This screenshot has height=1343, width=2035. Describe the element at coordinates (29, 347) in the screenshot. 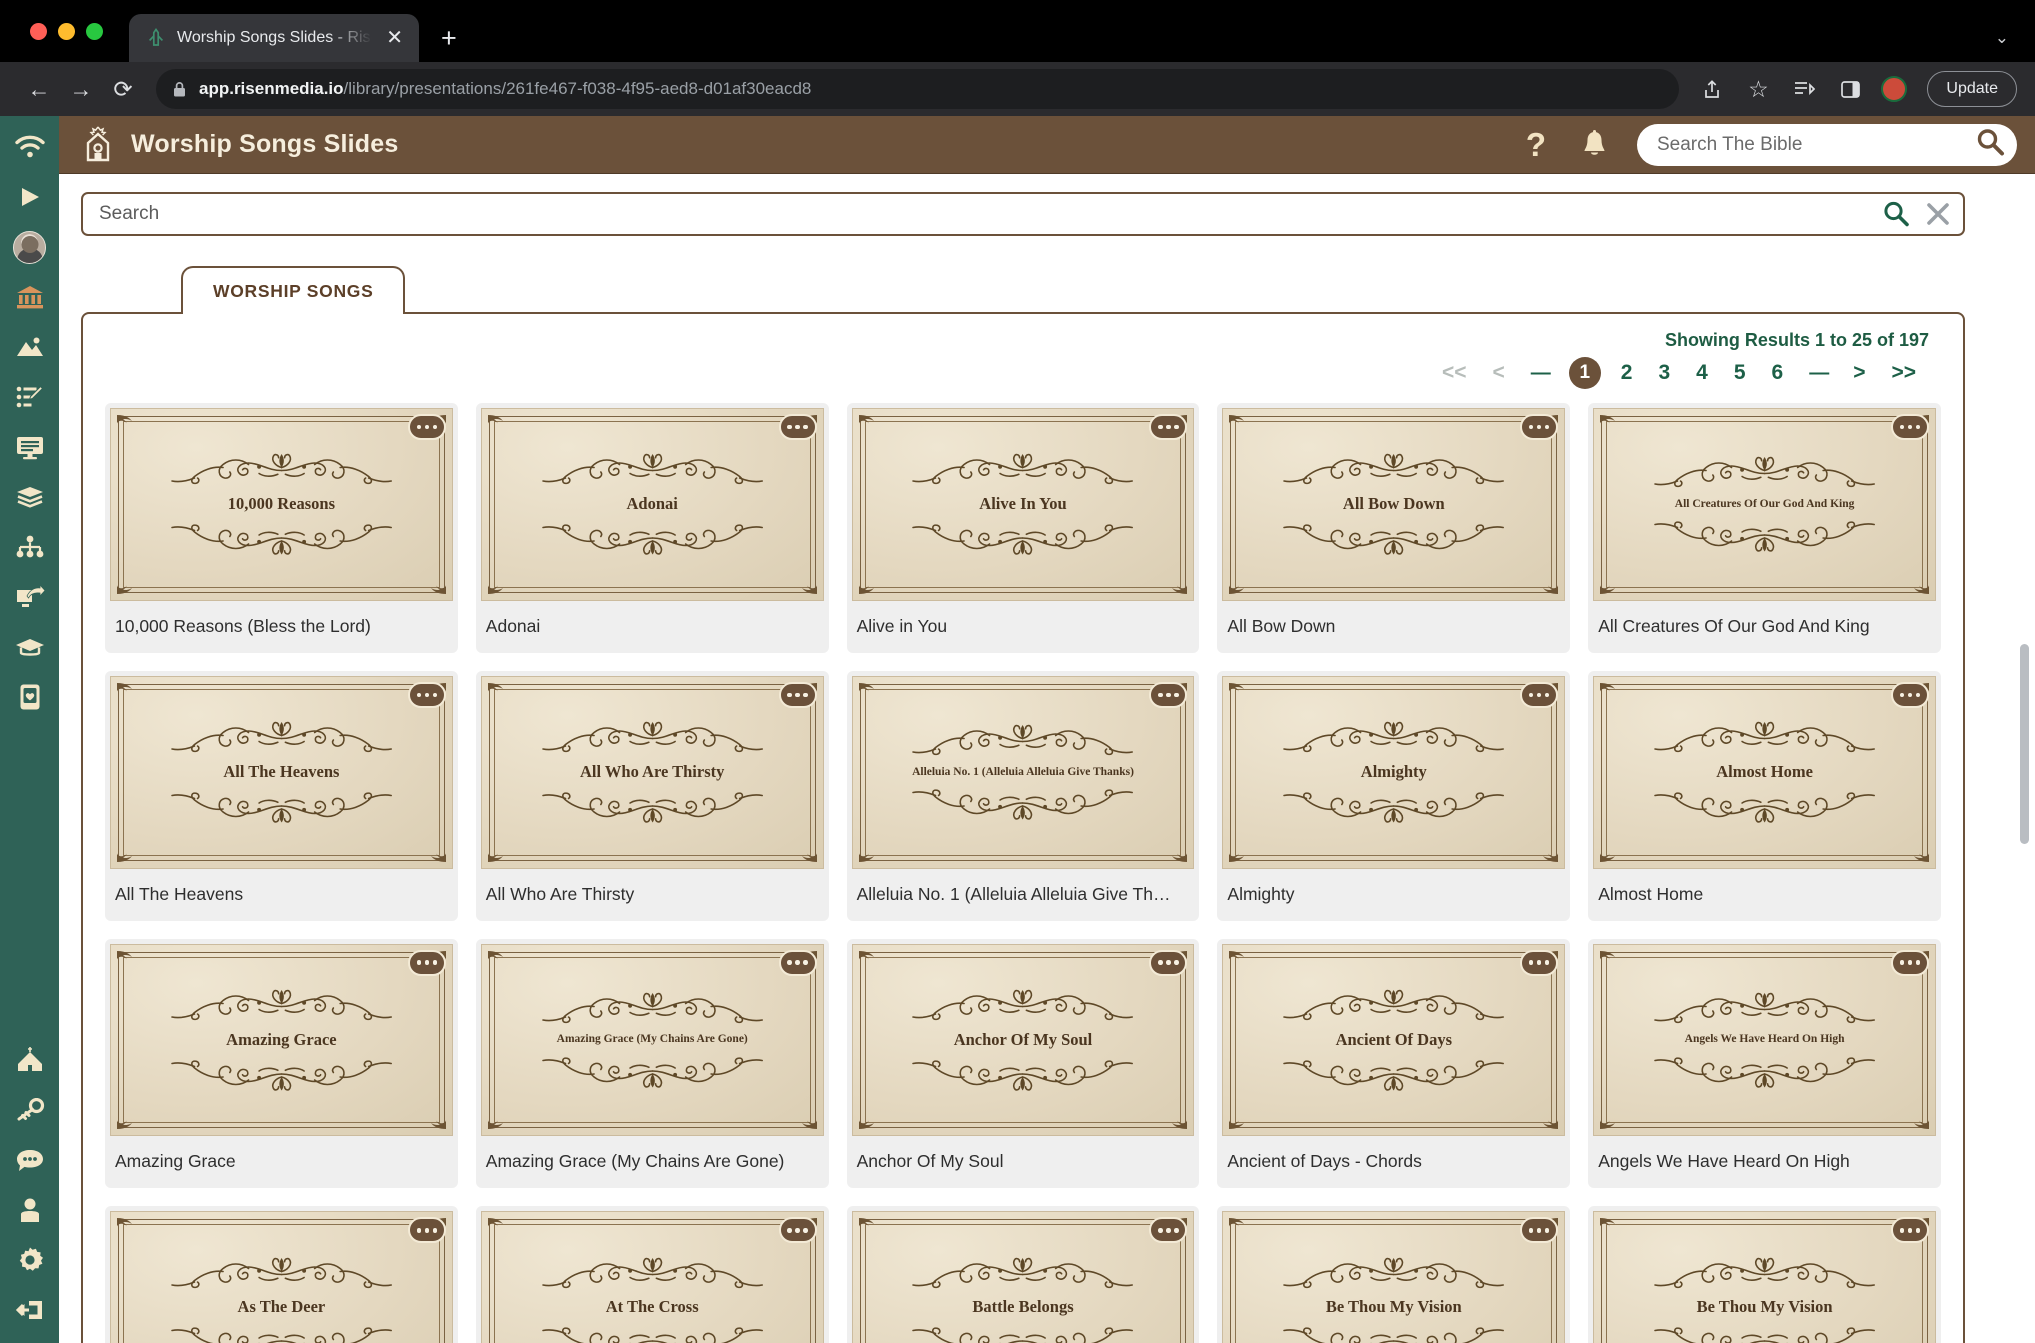

I see `sidebar-item-media` at that location.